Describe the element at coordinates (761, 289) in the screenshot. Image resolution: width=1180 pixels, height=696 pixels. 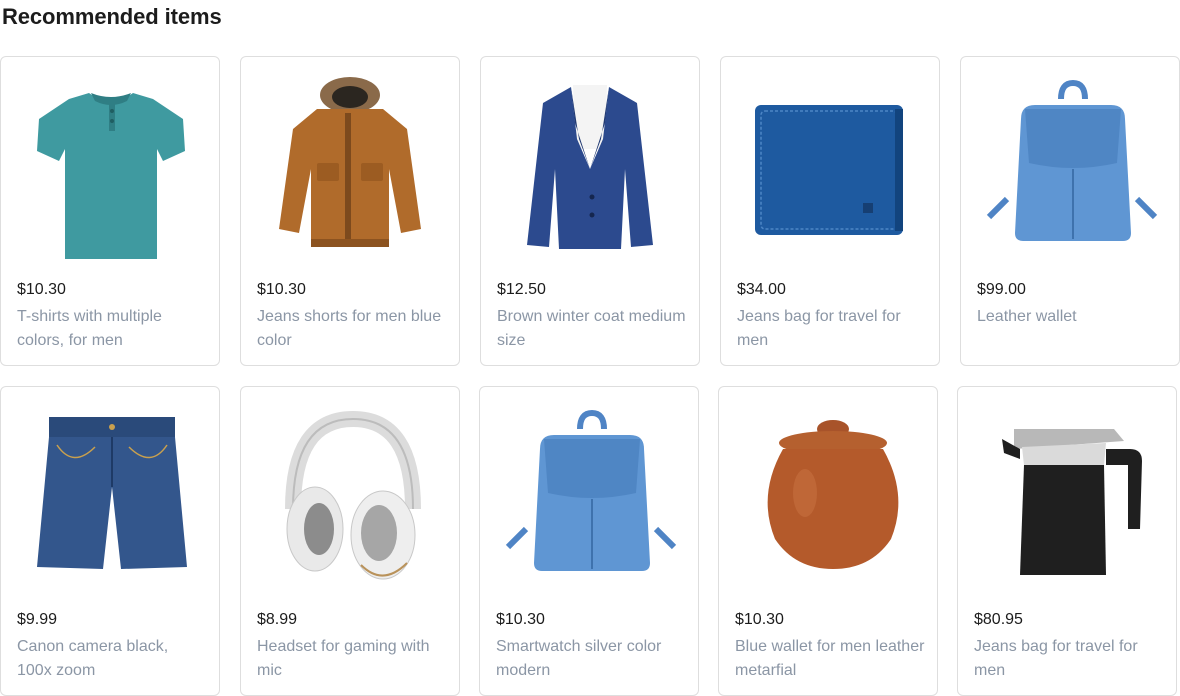
I see `item-price: $34.00` at that location.